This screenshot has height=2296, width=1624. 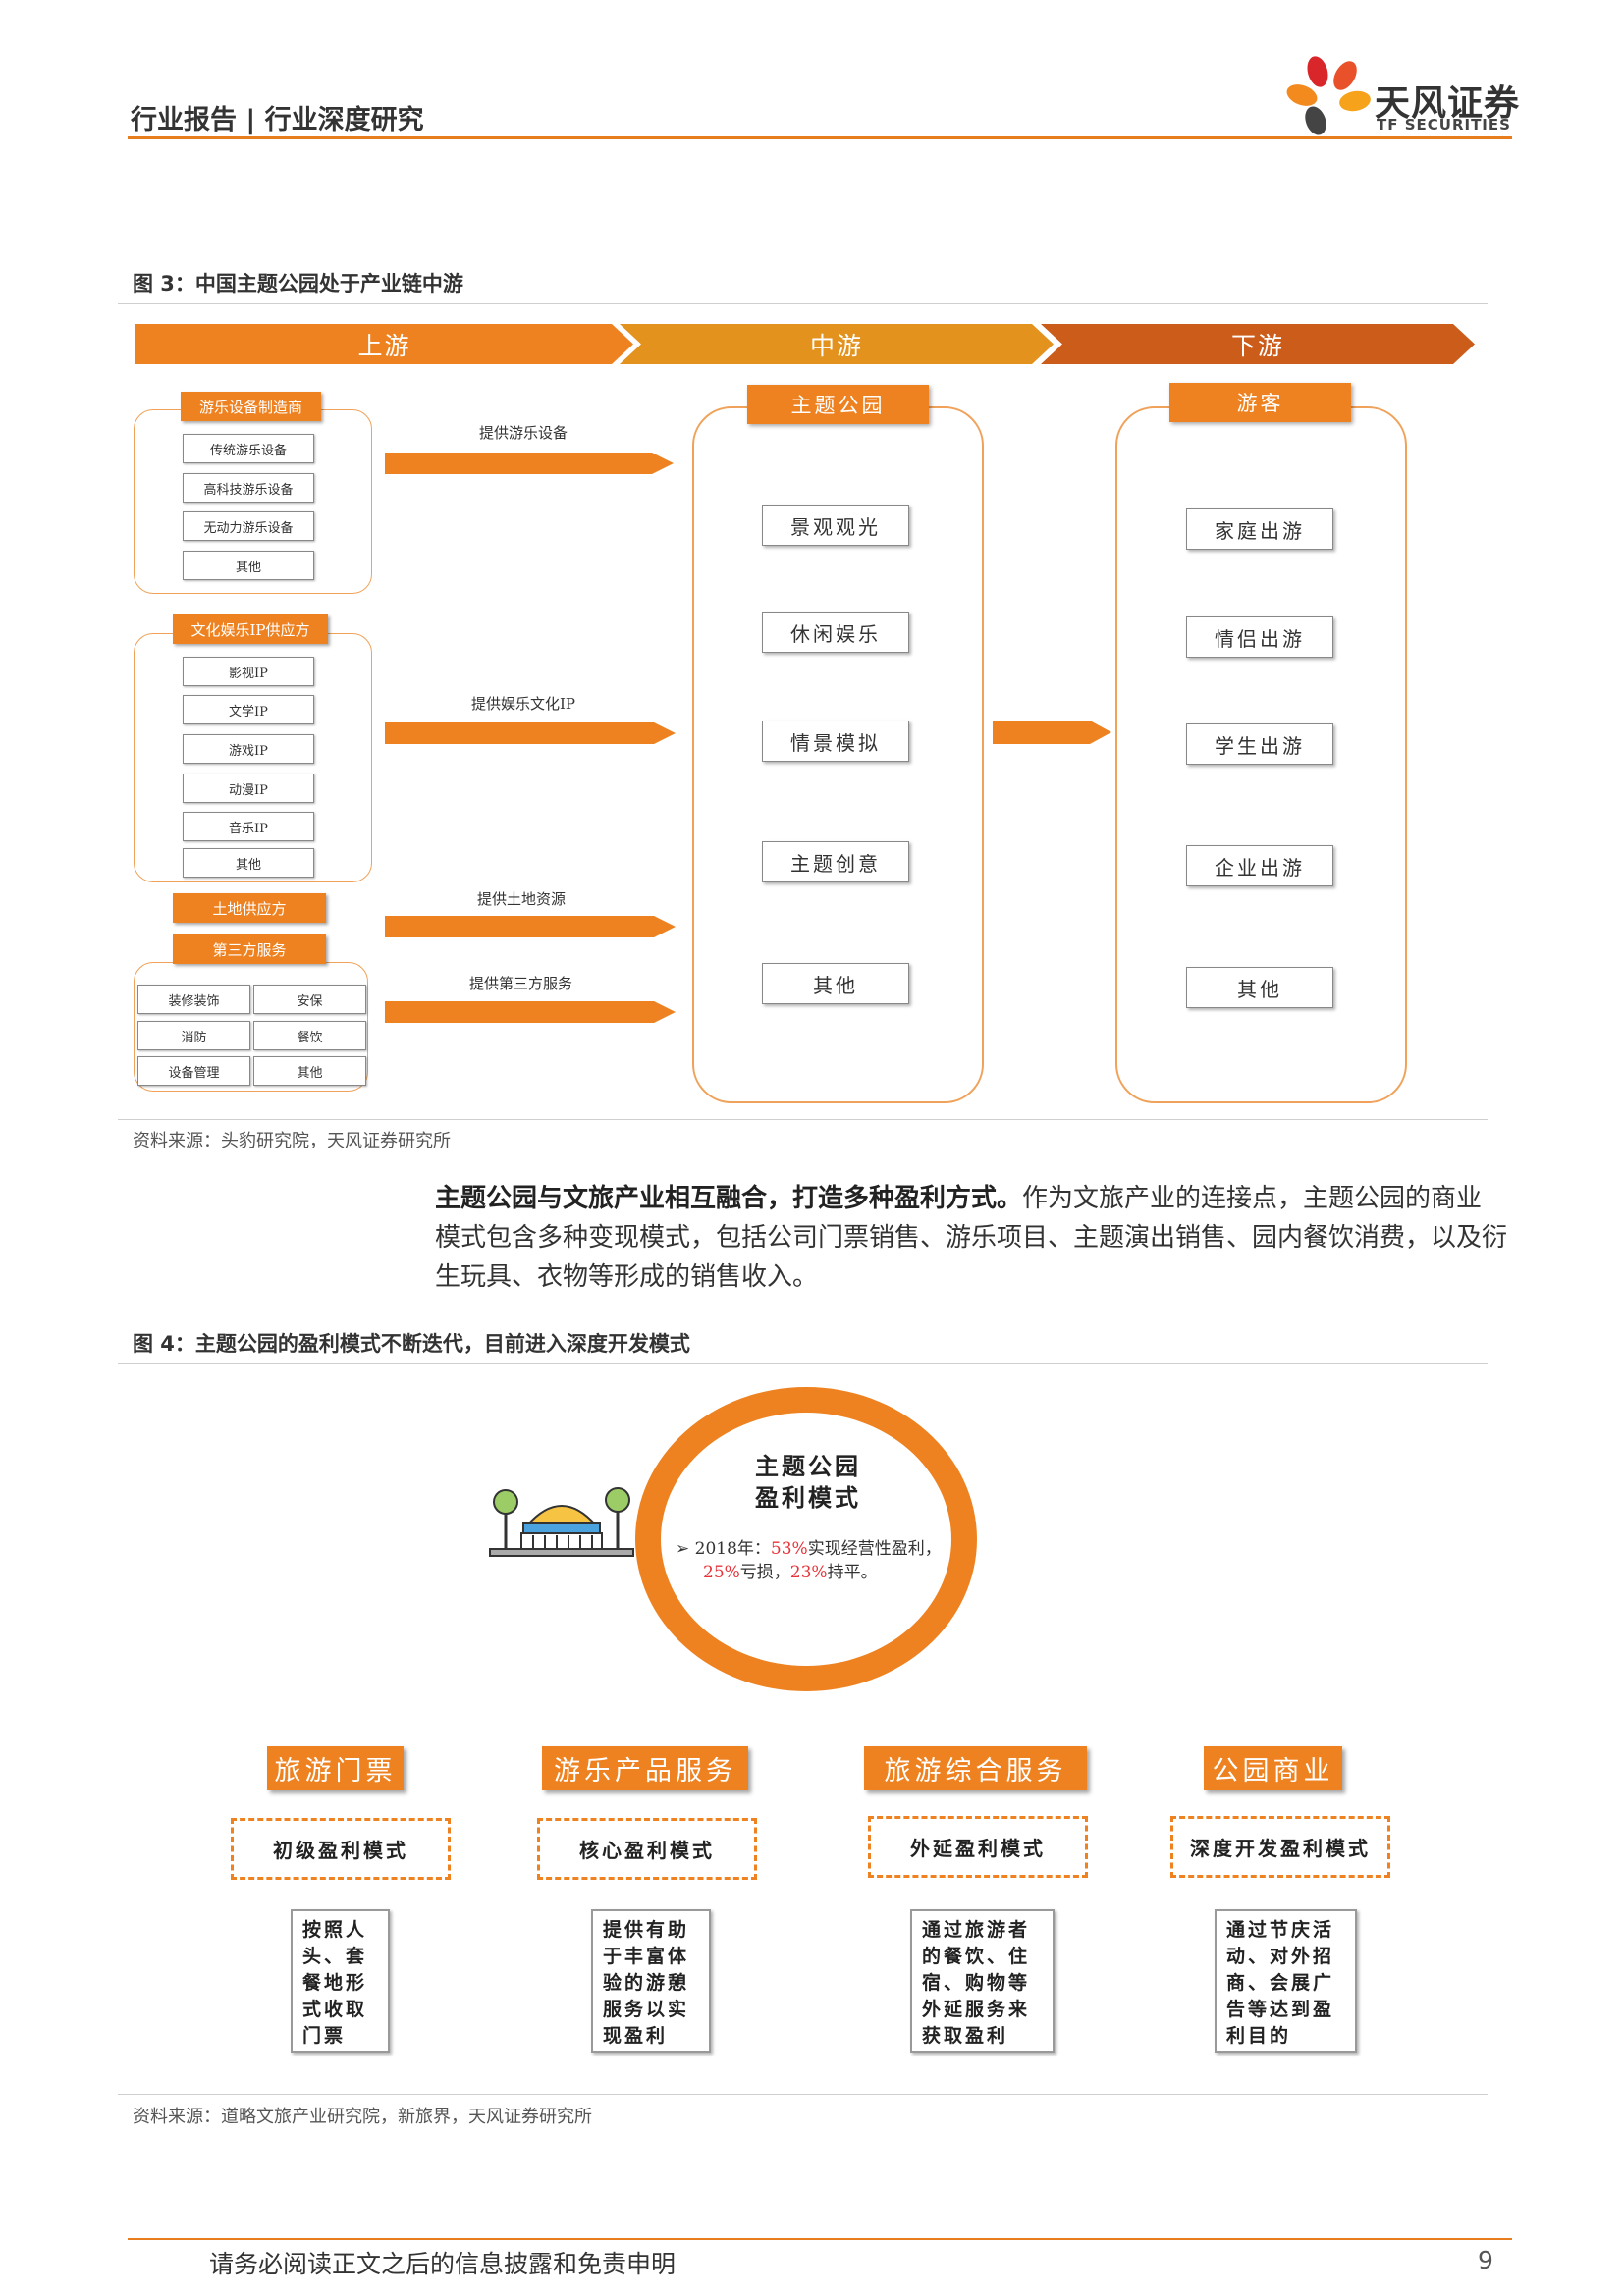 I want to click on flow-arrow-services, so click(x=530, y=1012).